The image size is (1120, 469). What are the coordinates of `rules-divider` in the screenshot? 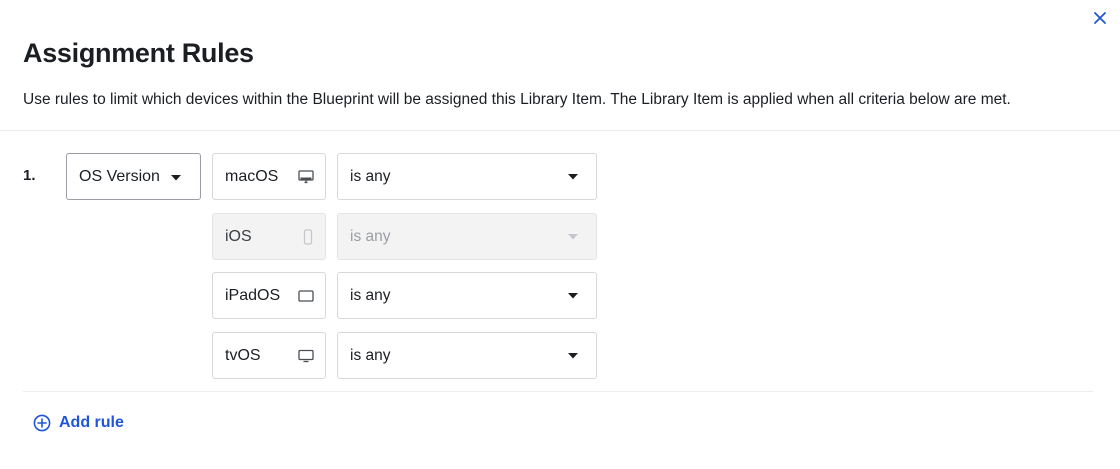 It's located at (558, 391).